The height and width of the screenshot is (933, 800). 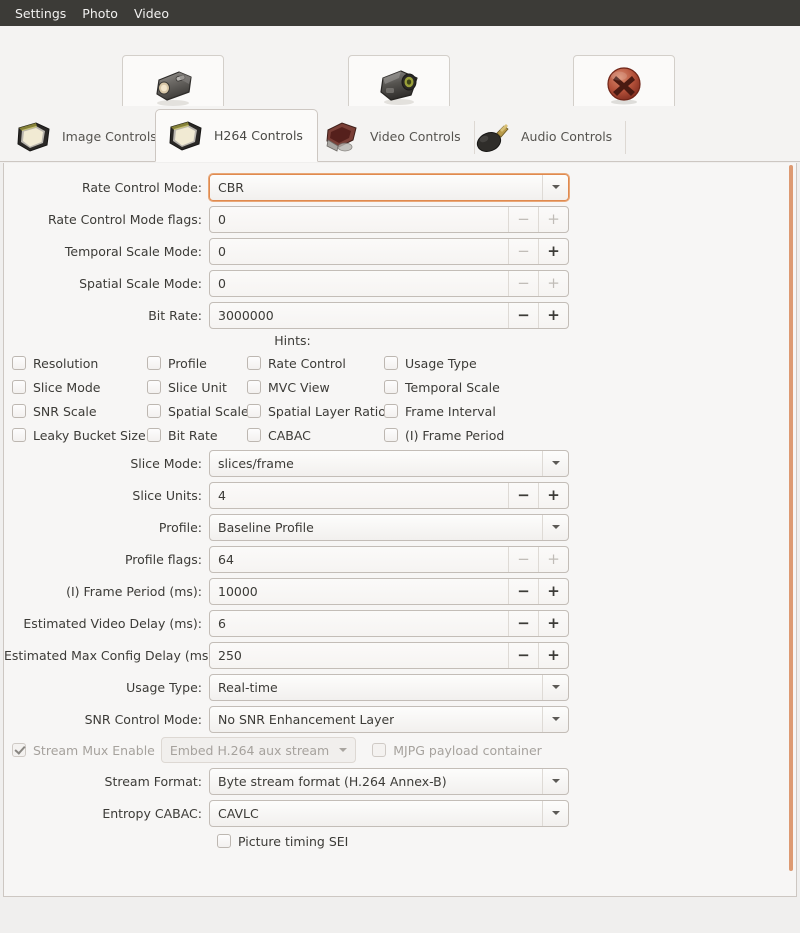 I want to click on tab-h264-controls: H264 Controls, so click(x=236, y=135).